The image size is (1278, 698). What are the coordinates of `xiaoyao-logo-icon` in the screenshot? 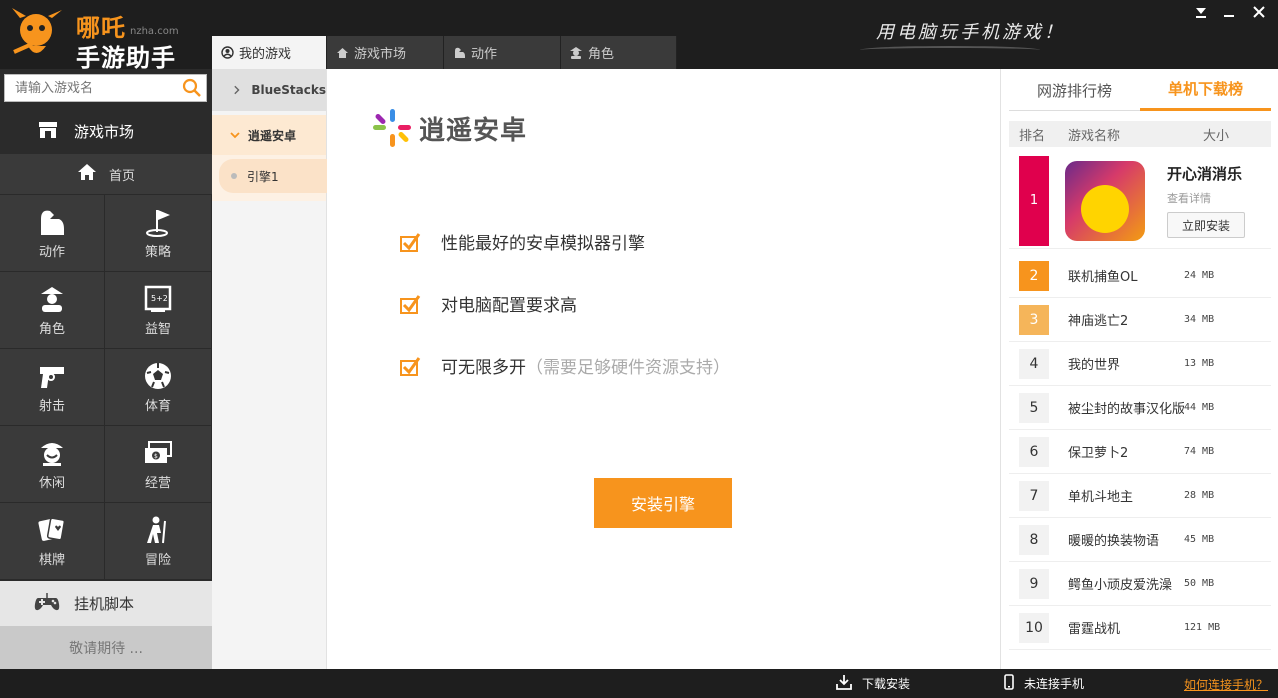 It's located at (392, 128).